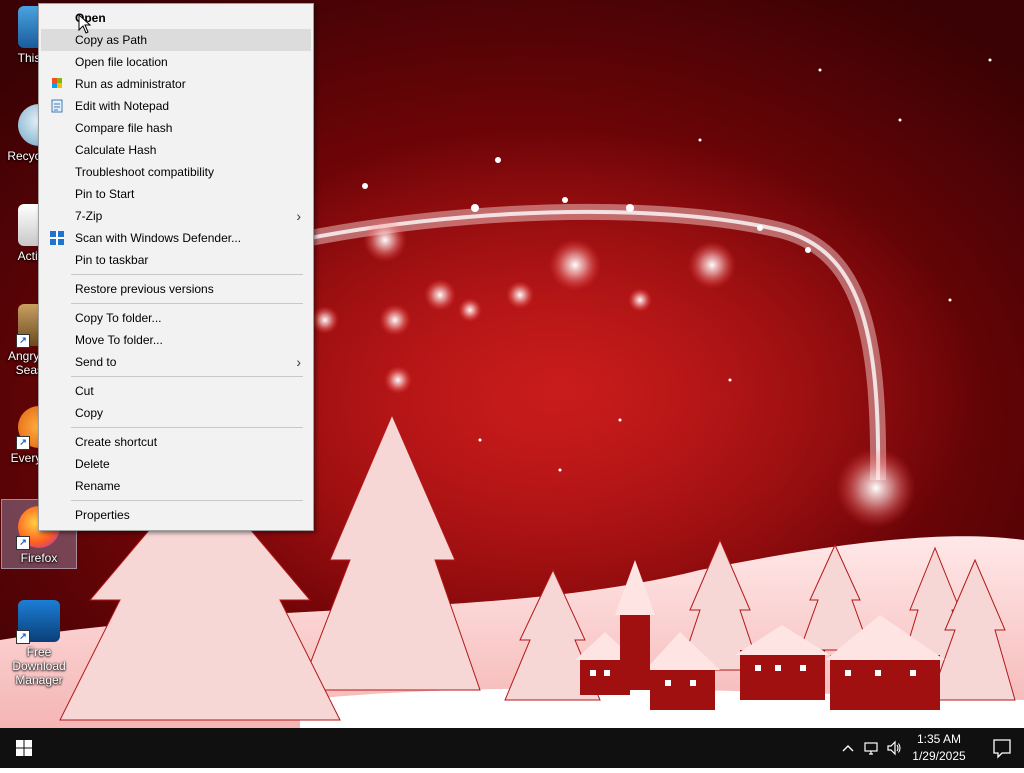 This screenshot has height=773, width=1024. Describe the element at coordinates (116, 150) in the screenshot. I see `menu-item-label: Calculate Hash` at that location.